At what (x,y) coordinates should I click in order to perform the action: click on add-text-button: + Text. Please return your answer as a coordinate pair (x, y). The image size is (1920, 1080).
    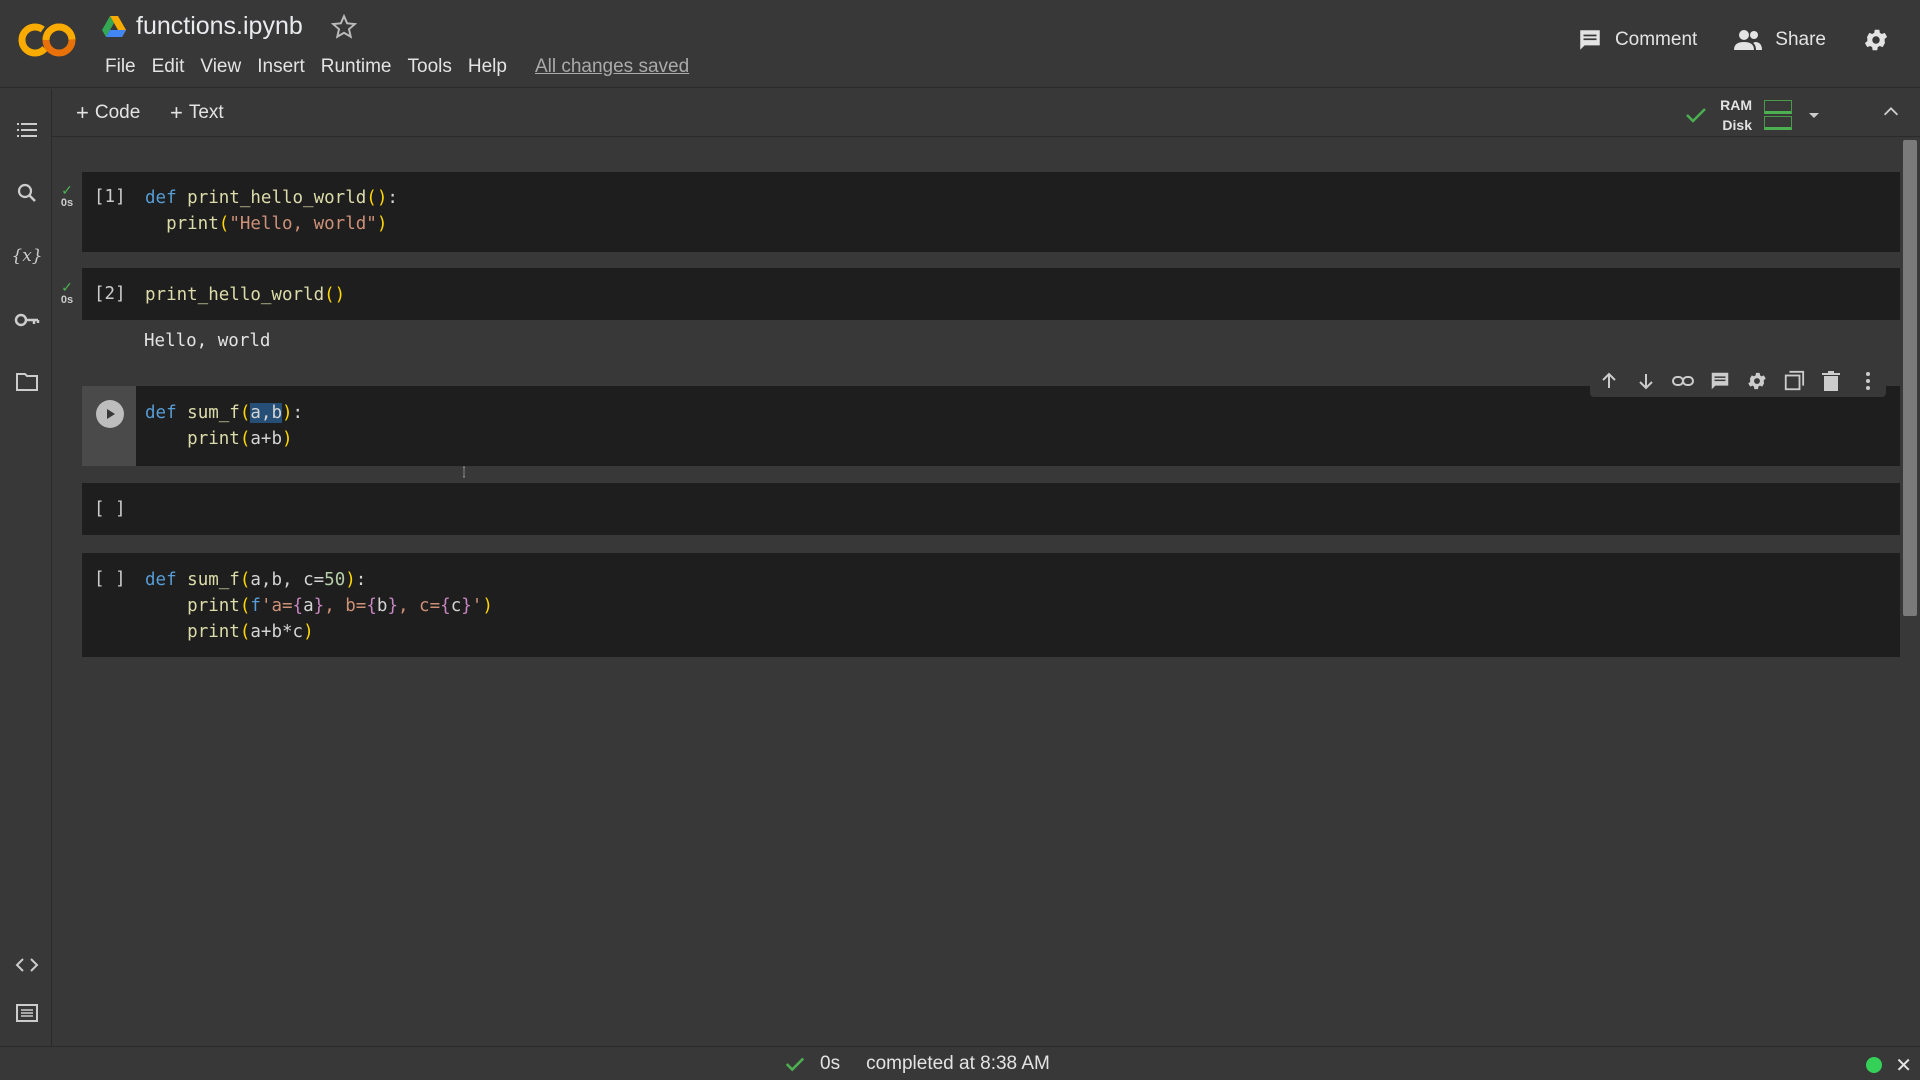
    Looking at the image, I should click on (197, 113).